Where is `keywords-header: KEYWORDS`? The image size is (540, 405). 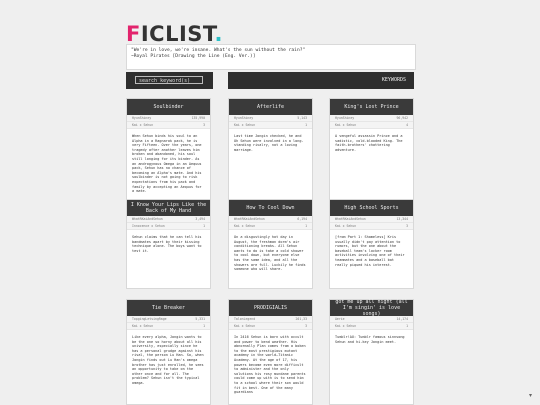
keywords-header: KEYWORDS is located at coordinates (321, 80).